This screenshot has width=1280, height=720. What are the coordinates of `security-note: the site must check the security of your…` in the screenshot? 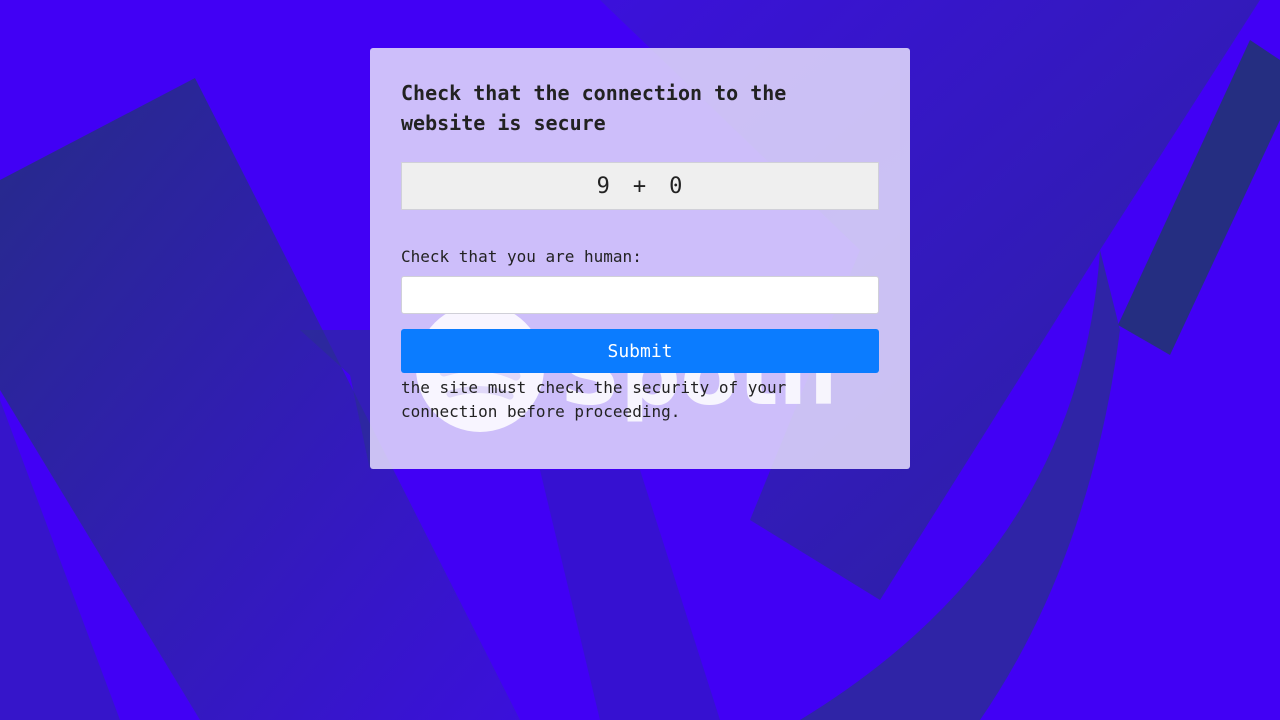 It's located at (594, 399).